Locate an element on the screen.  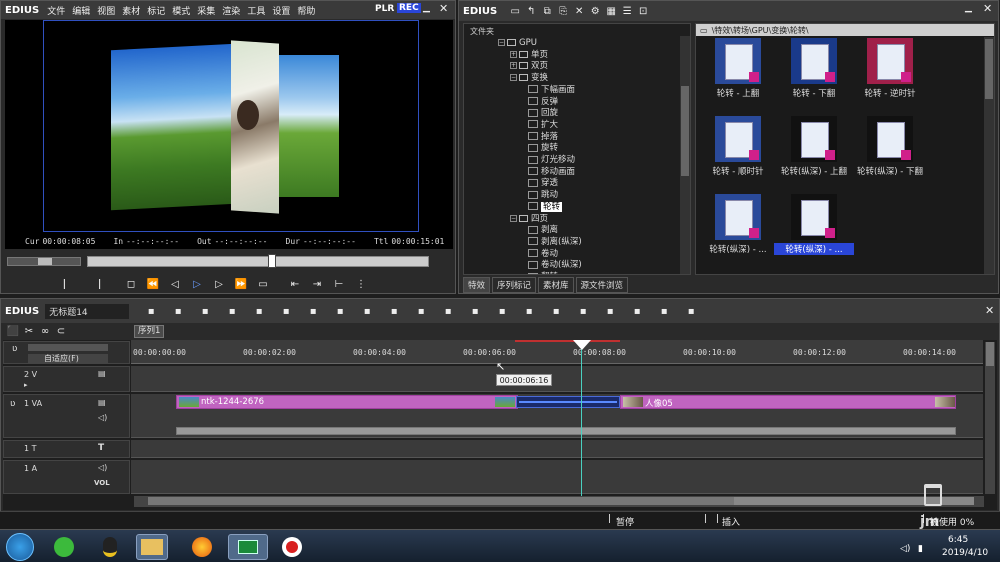
tree-four: − 四页 is located at coordinates (529, 220).